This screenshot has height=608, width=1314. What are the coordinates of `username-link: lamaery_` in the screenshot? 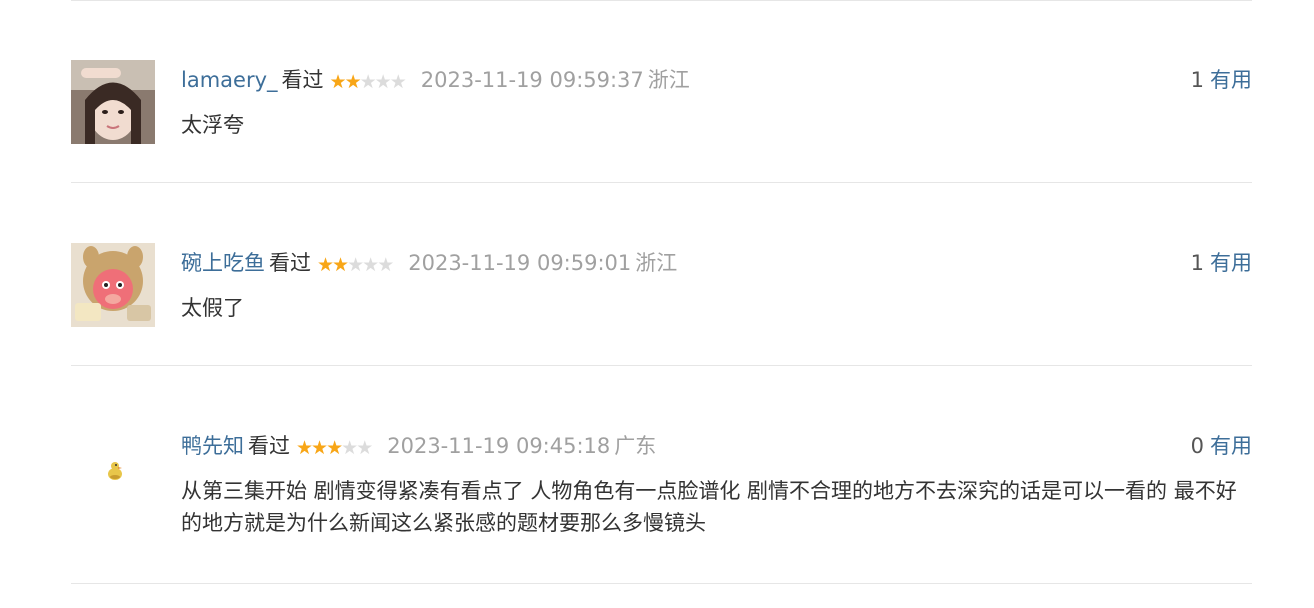 It's located at (229, 80).